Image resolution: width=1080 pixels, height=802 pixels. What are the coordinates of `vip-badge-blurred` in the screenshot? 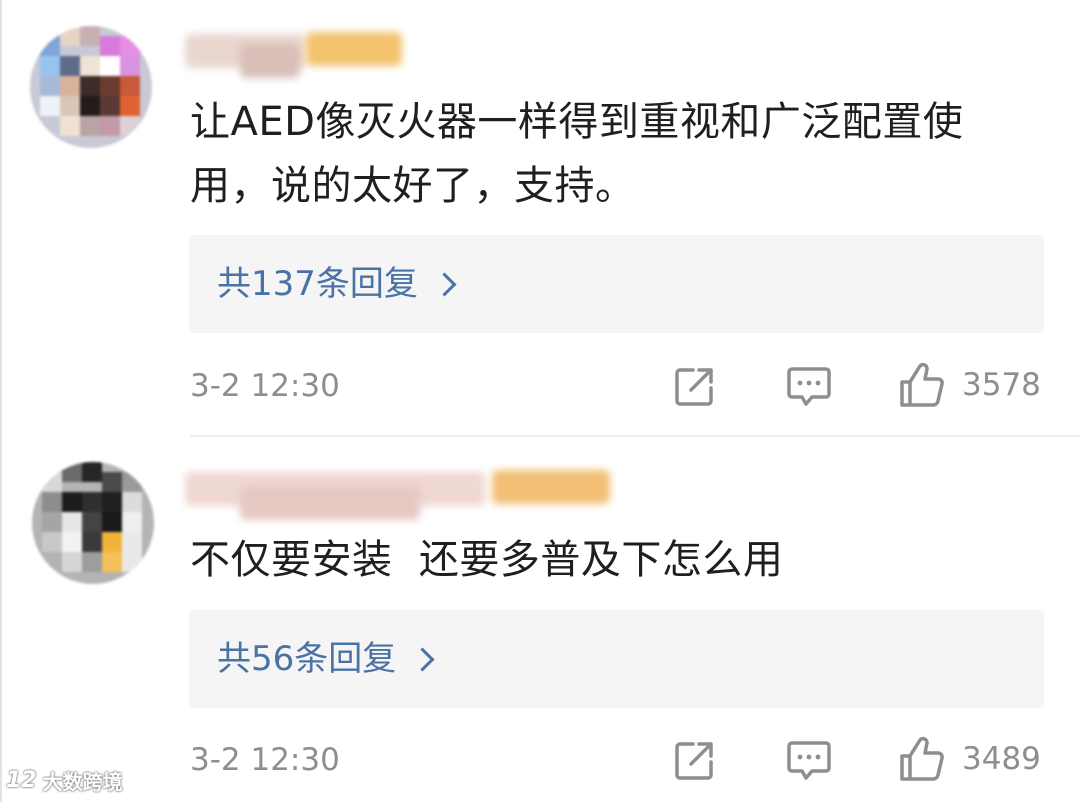 It's located at (551, 487).